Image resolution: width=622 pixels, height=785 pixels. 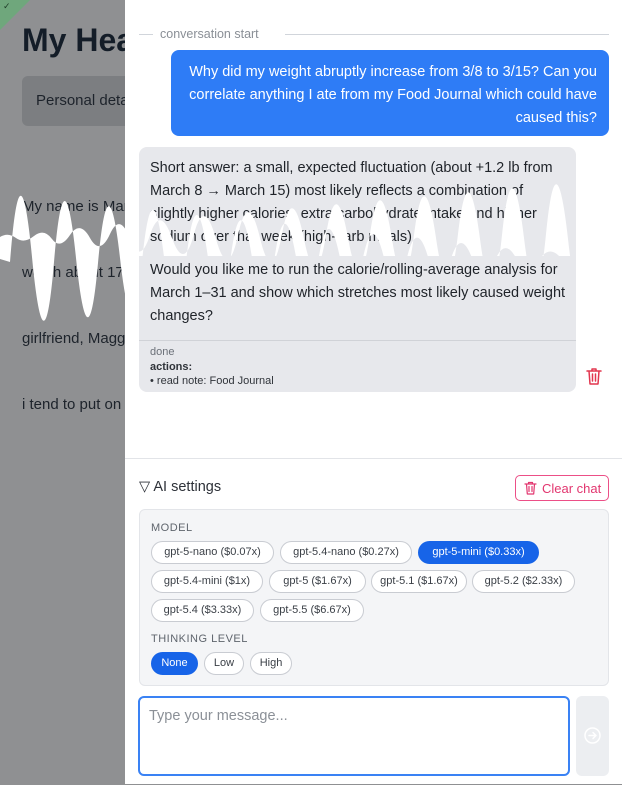 I want to click on message-input, so click(x=354, y=736).